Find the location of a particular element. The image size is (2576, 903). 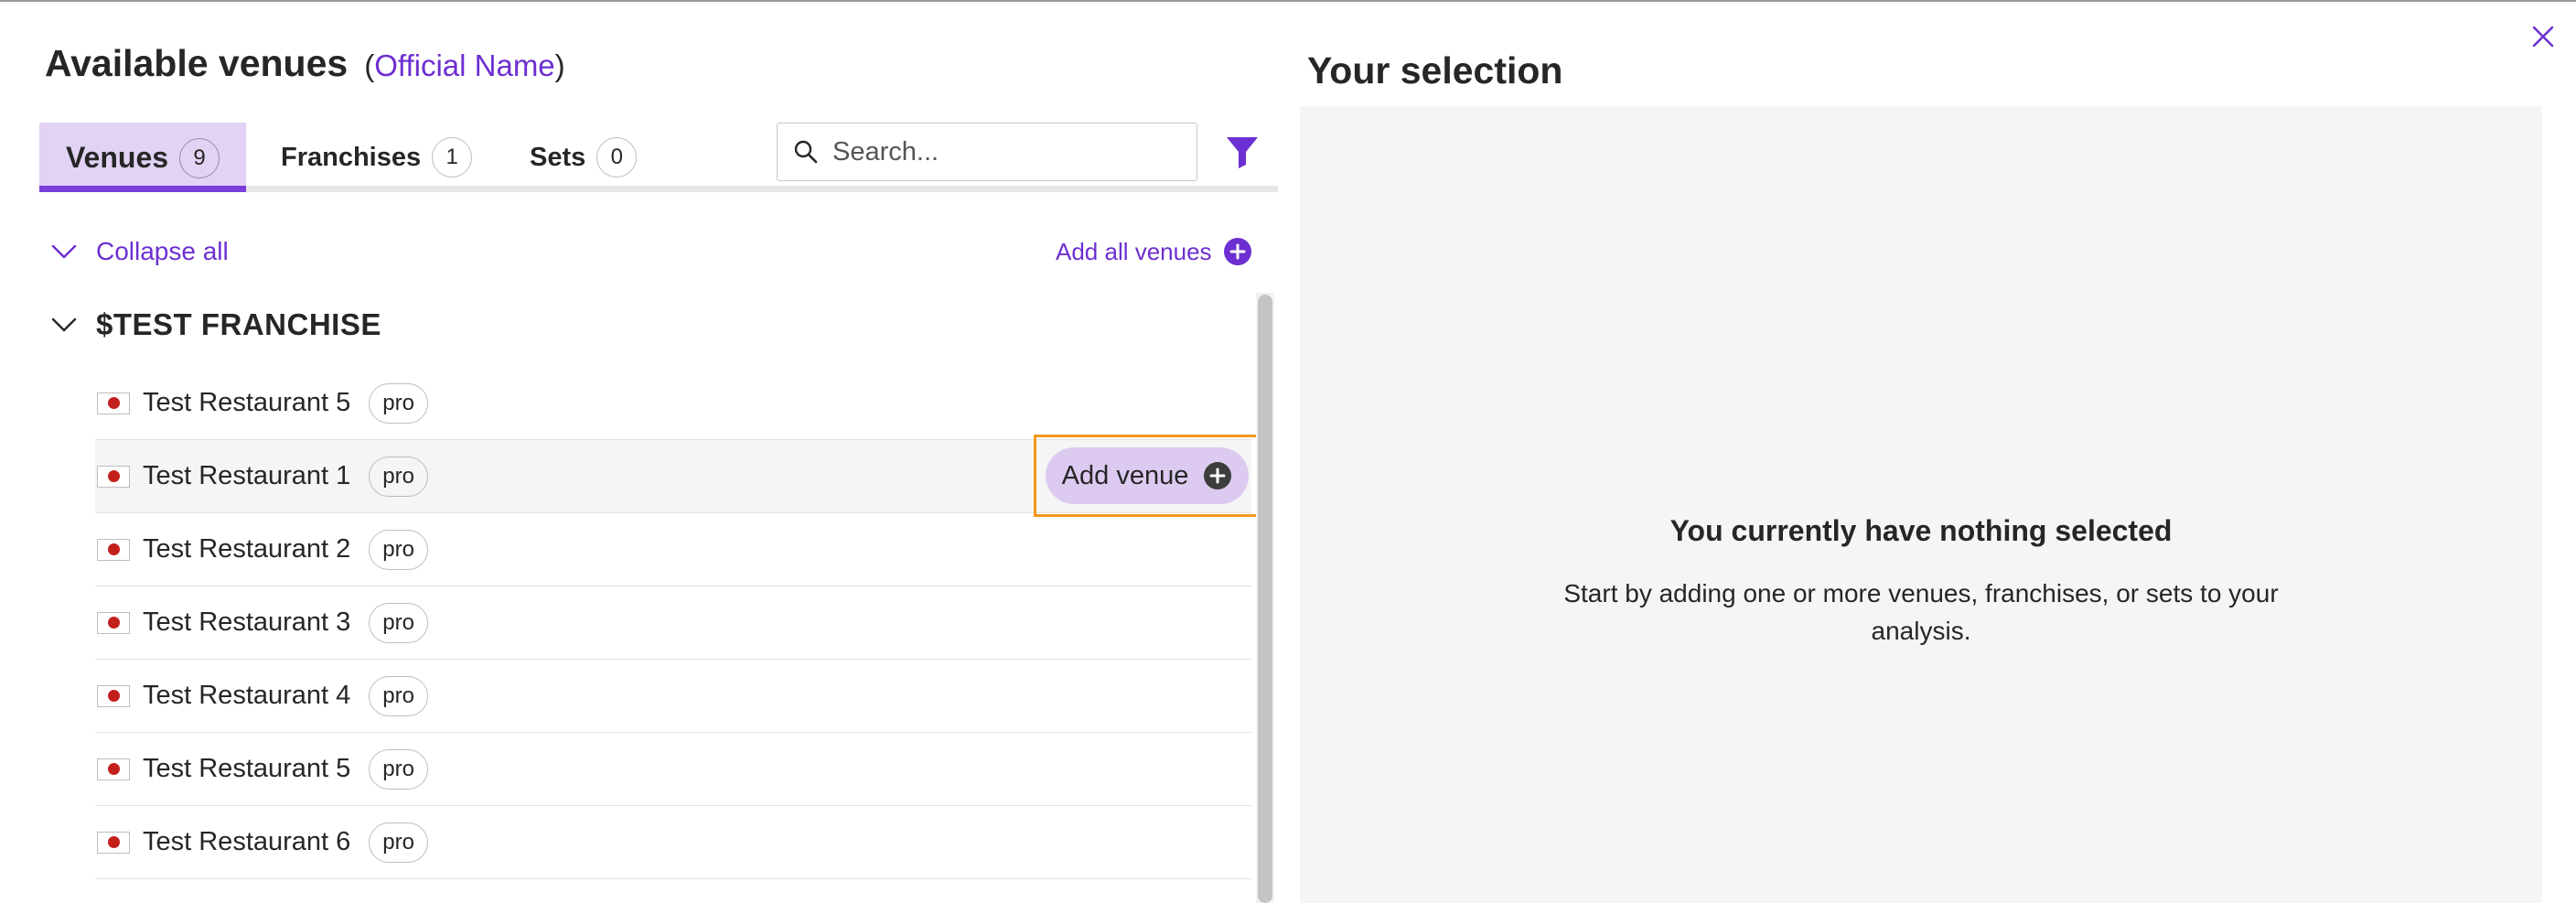

venue-row: Test Restaurant 6 pro is located at coordinates (673, 842).